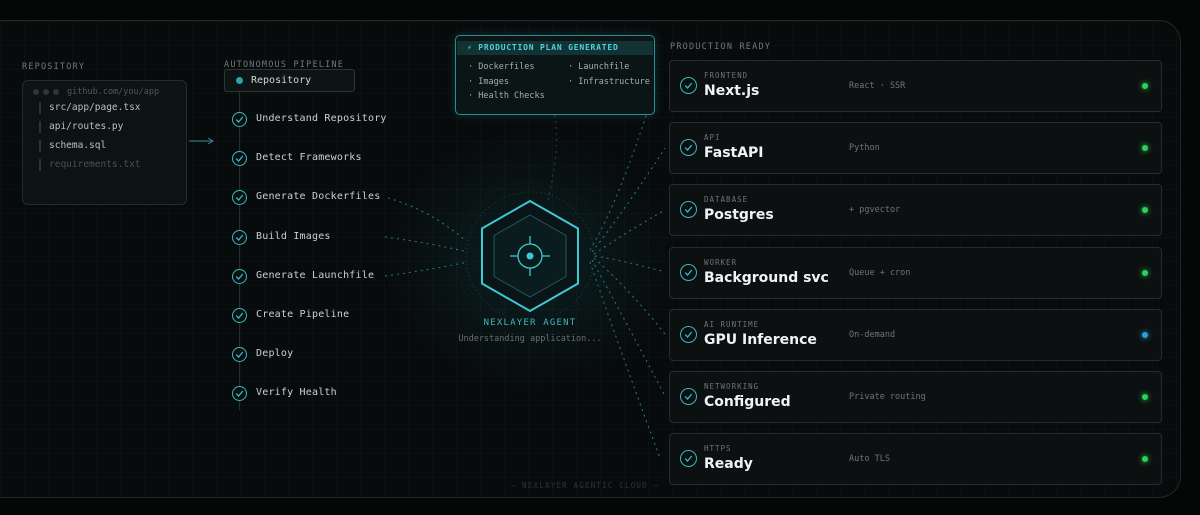 This screenshot has width=1200, height=515. What do you see at coordinates (81, 127) in the screenshot?
I see `repo-file: api/routes.py` at bounding box center [81, 127].